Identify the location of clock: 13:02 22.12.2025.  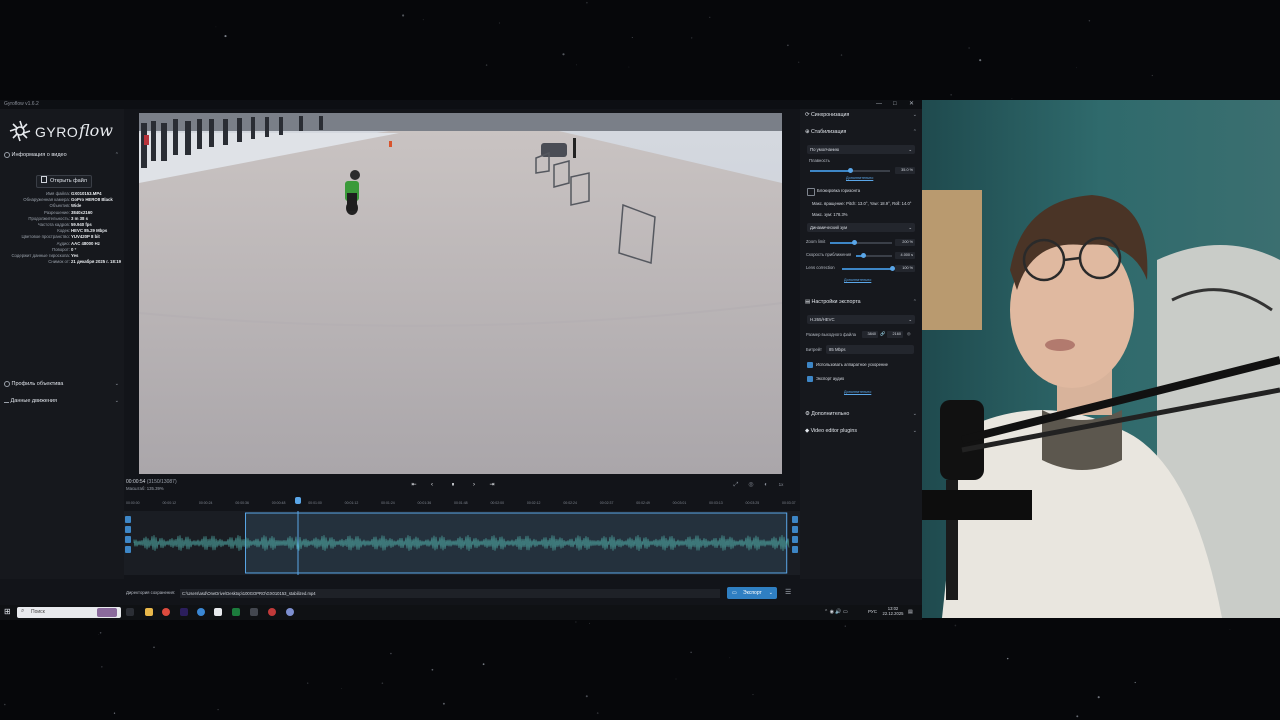
(893, 611).